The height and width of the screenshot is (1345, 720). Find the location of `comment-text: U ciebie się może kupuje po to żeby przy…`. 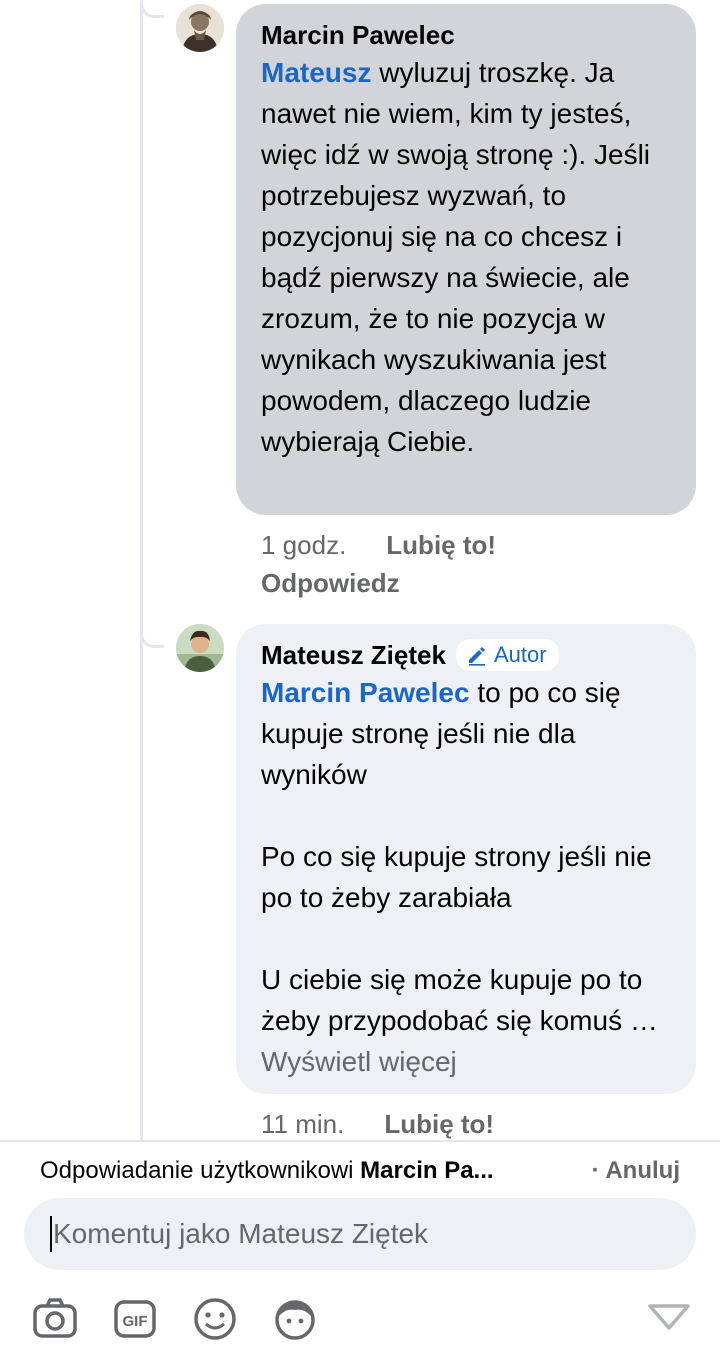

comment-text: U ciebie się może kupuje po to żeby przy… is located at coordinates (459, 1020).